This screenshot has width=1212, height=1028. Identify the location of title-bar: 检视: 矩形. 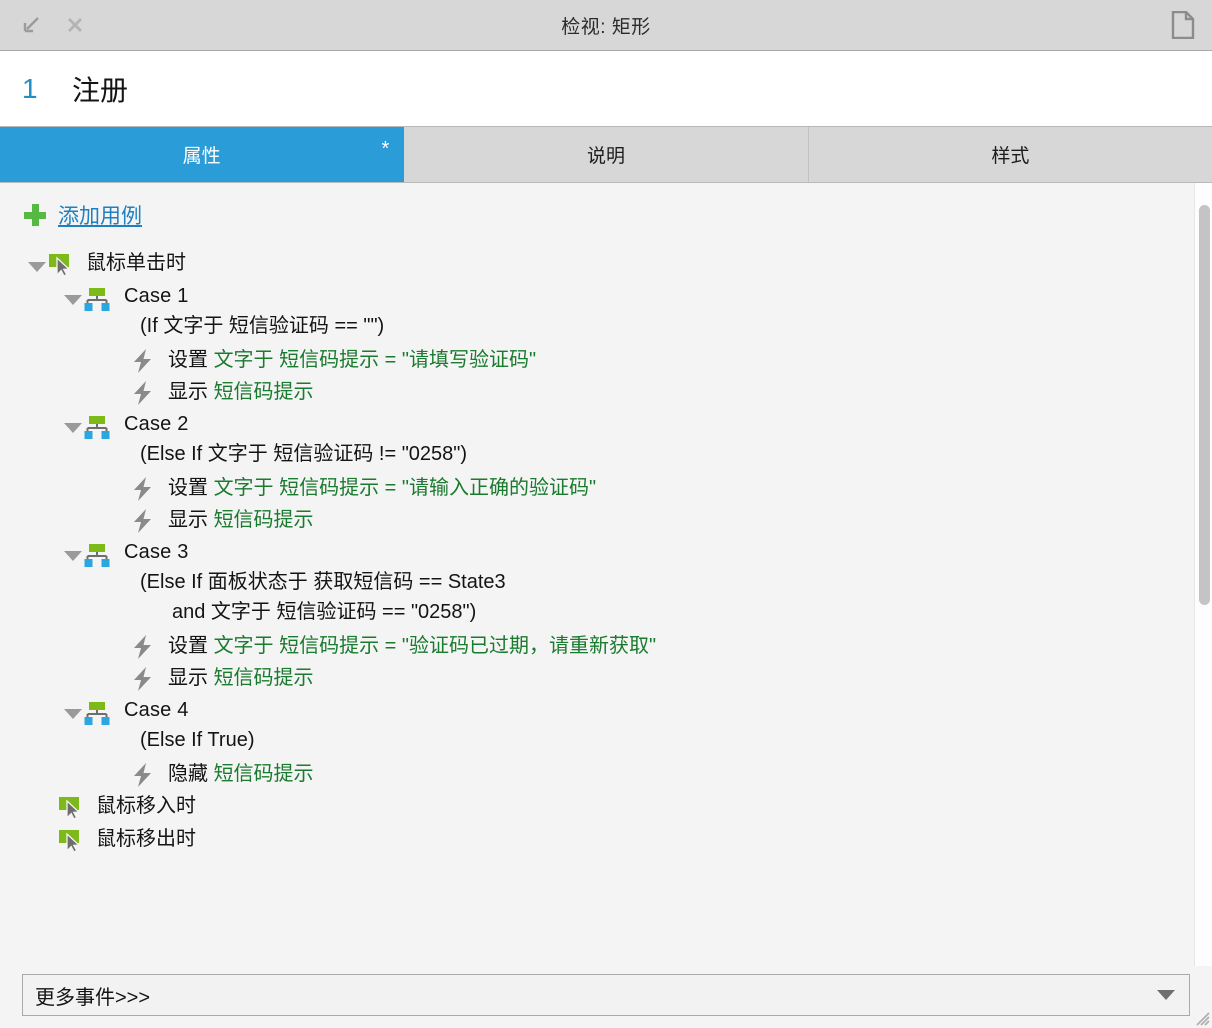
(606, 25).